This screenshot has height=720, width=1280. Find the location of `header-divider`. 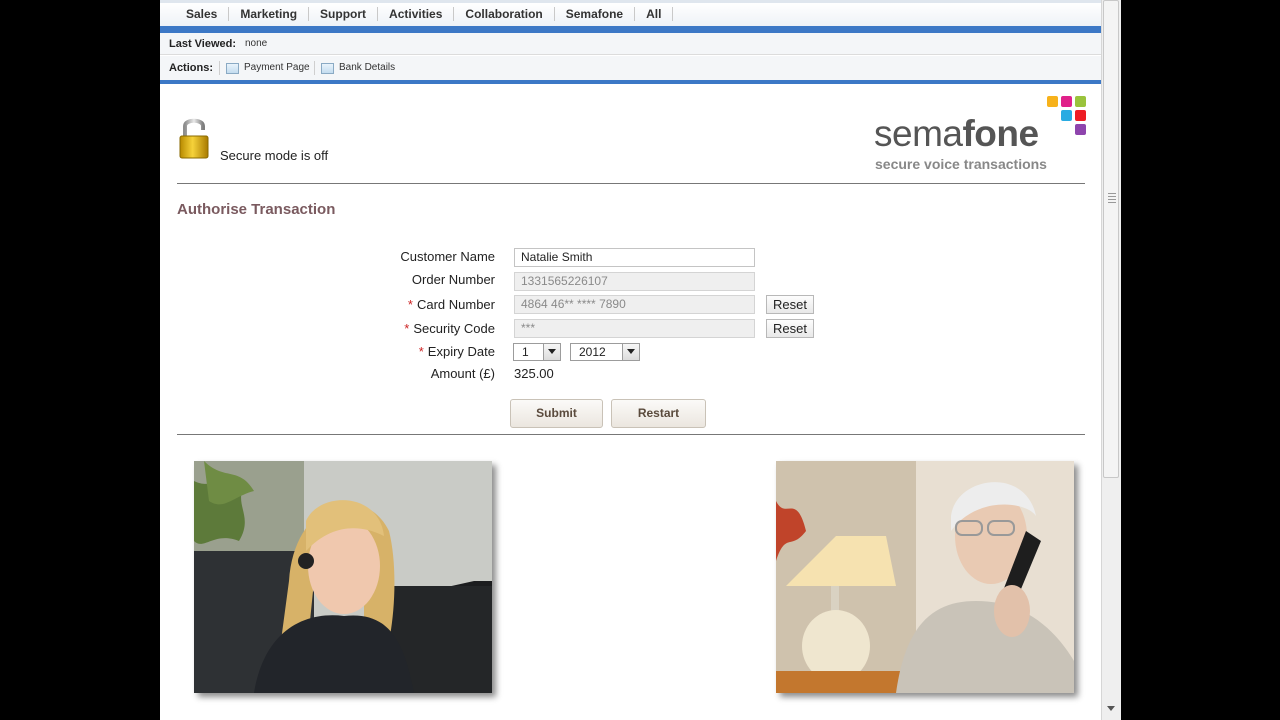

header-divider is located at coordinates (631, 183).